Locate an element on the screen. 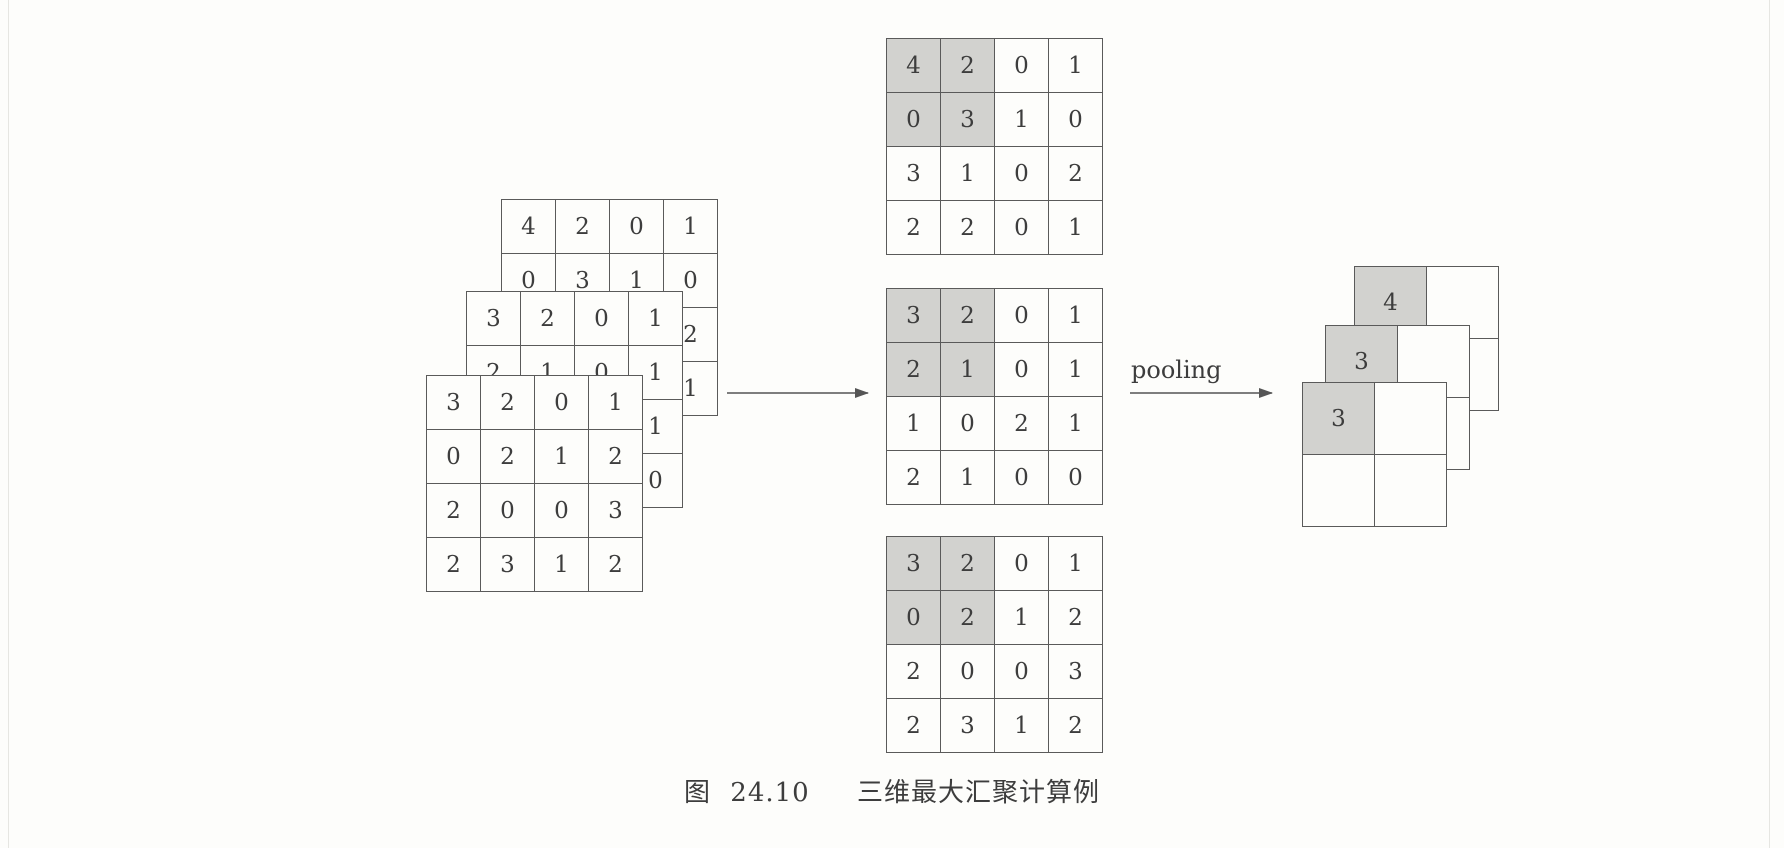 This screenshot has width=1784, height=848. pooling-label: pooling is located at coordinates (1176, 370).